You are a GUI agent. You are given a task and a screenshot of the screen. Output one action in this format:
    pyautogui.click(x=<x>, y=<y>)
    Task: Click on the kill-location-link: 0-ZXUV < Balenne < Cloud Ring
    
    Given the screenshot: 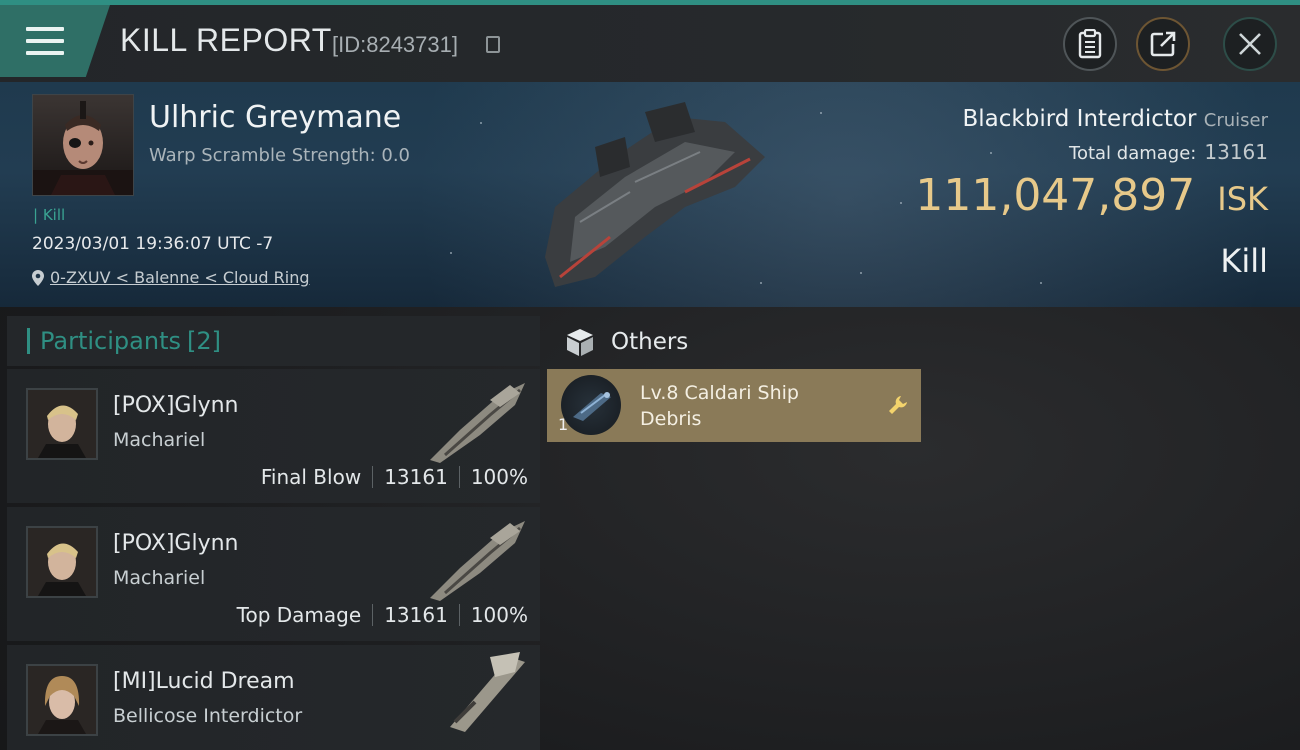 What is the action you would take?
    pyautogui.click(x=171, y=277)
    